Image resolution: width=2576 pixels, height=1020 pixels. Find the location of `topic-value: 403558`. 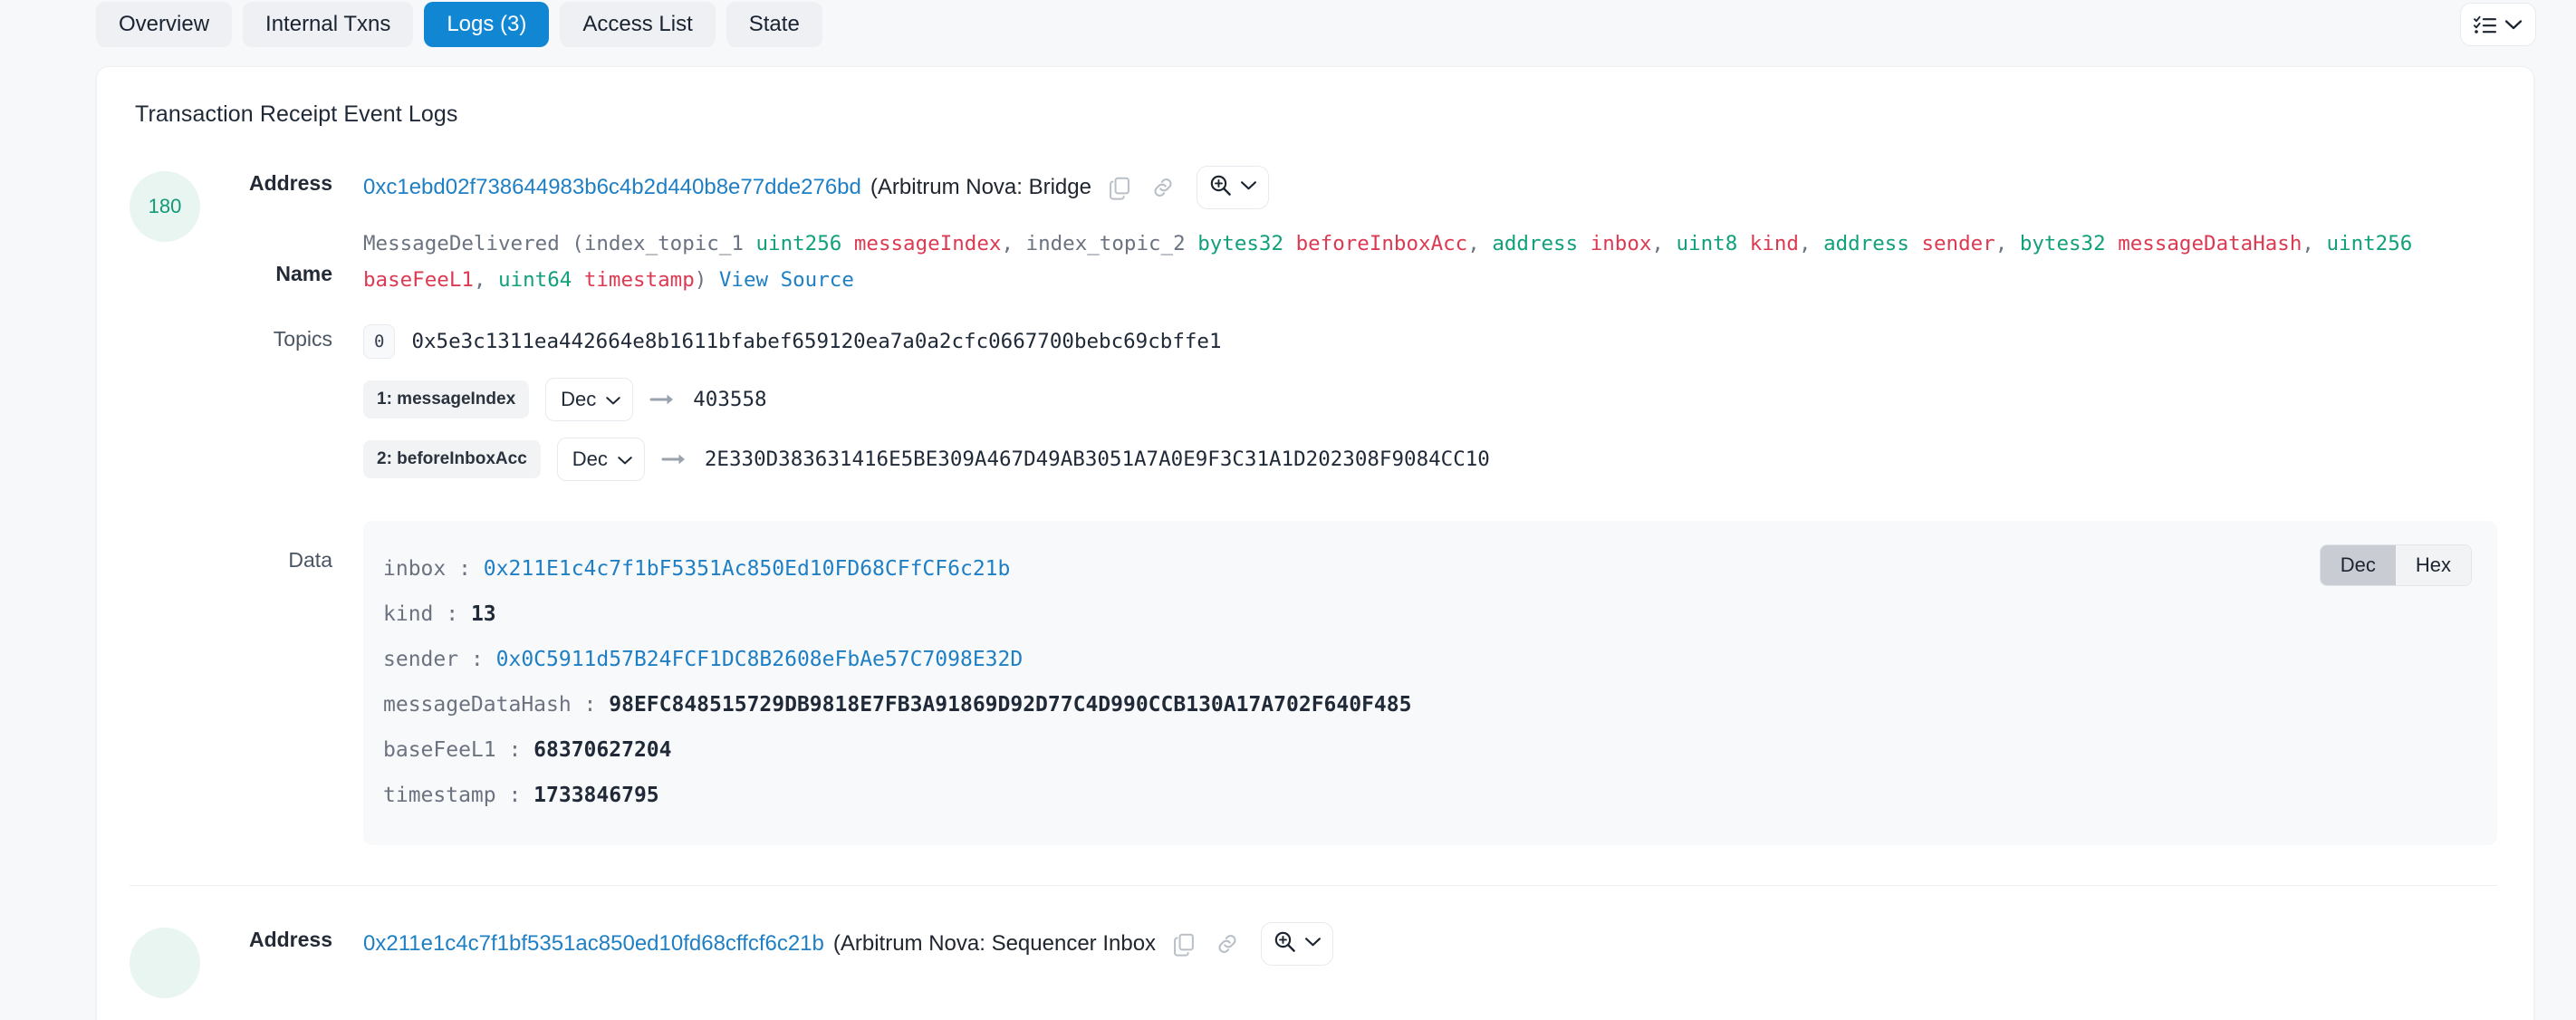

topic-value: 403558 is located at coordinates (730, 400).